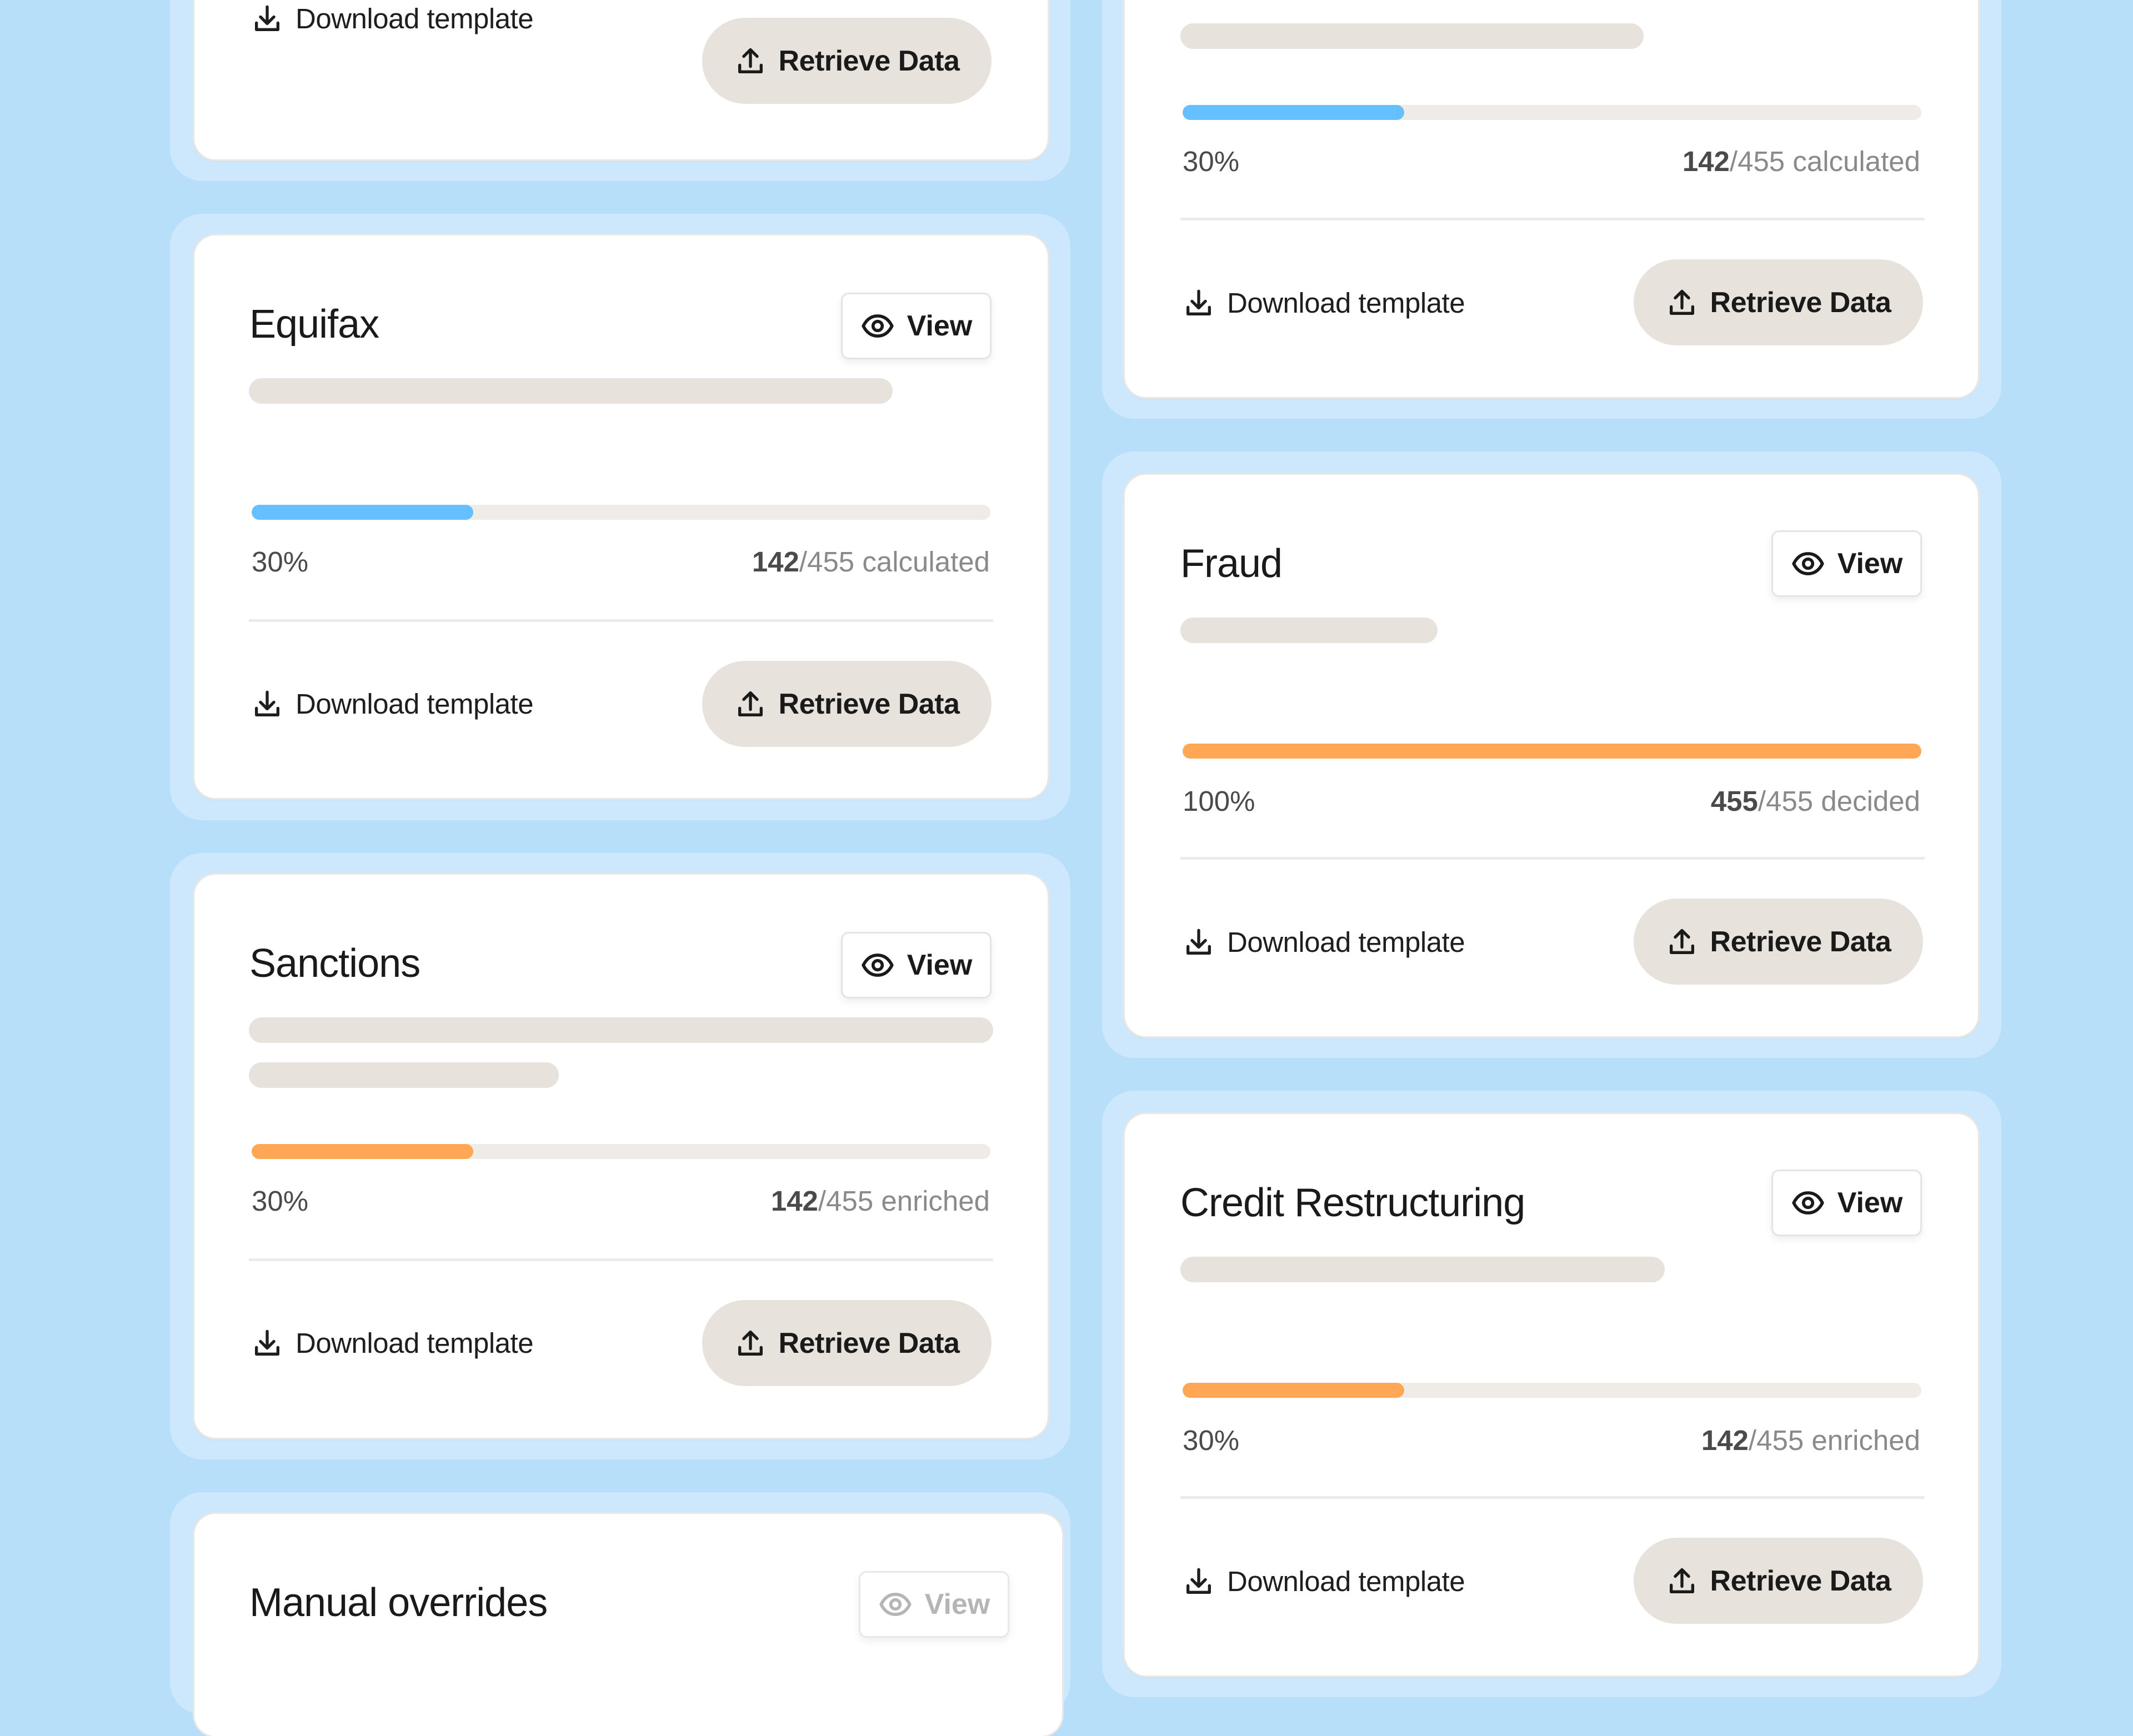  I want to click on card-manual-overrides: Manual overrides View, so click(628, 1625).